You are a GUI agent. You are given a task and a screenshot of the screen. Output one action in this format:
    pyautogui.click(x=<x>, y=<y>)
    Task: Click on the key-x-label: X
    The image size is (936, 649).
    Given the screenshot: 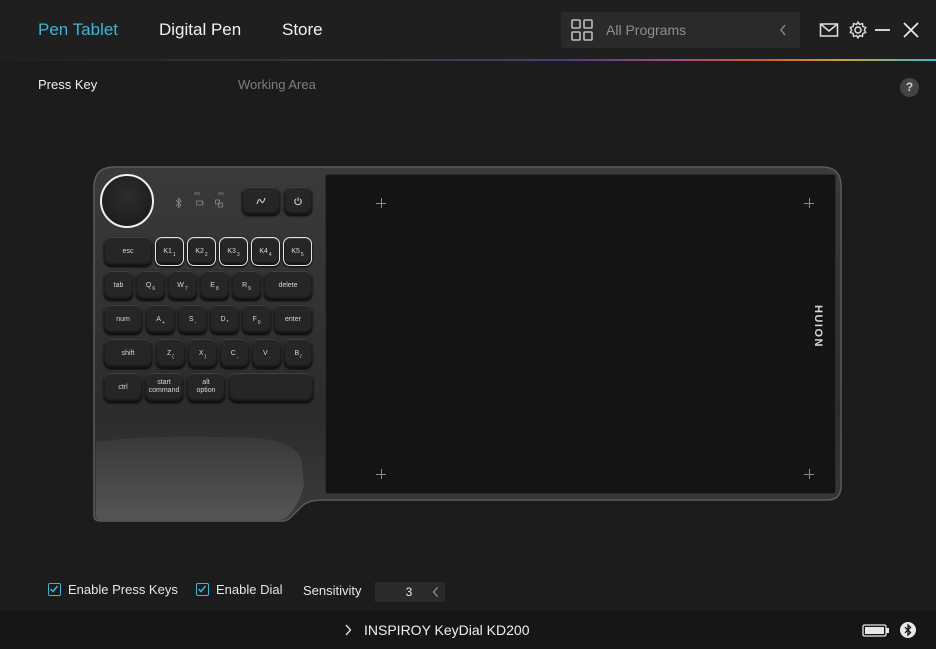 What is the action you would take?
    pyautogui.click(x=201, y=353)
    